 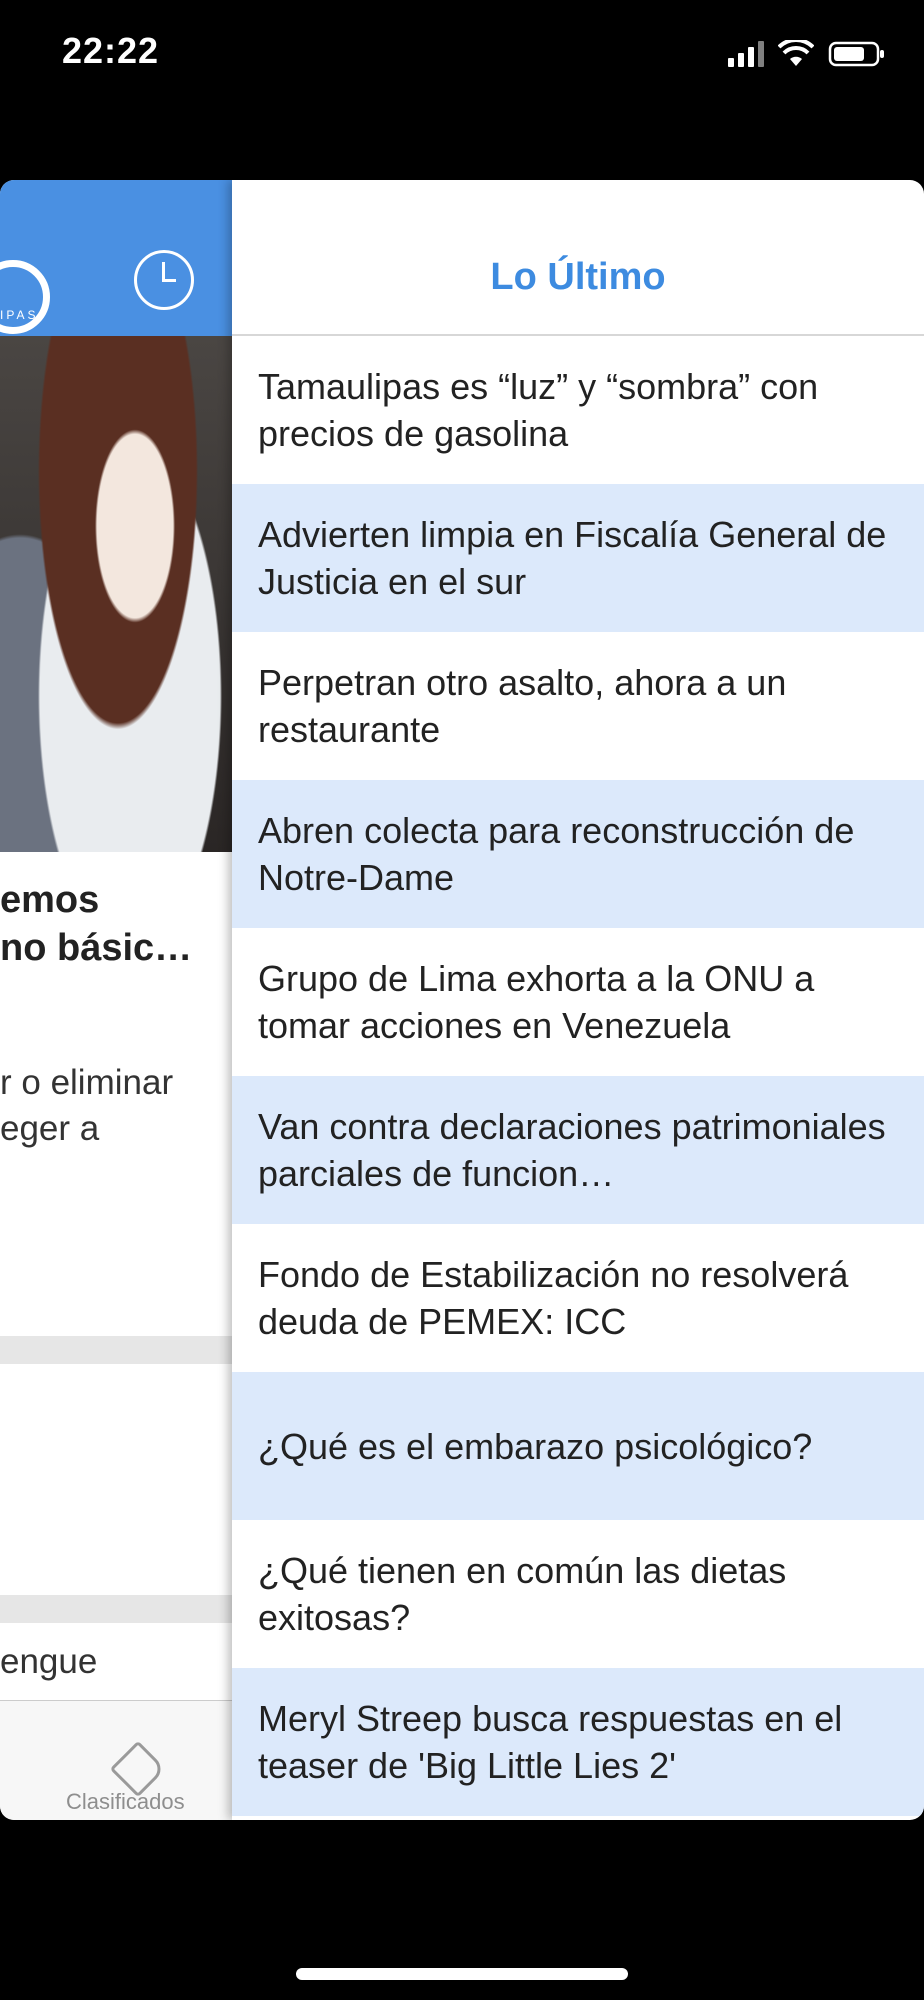 What do you see at coordinates (87, 1082) in the screenshot?
I see `summary-line: r o eliminar` at bounding box center [87, 1082].